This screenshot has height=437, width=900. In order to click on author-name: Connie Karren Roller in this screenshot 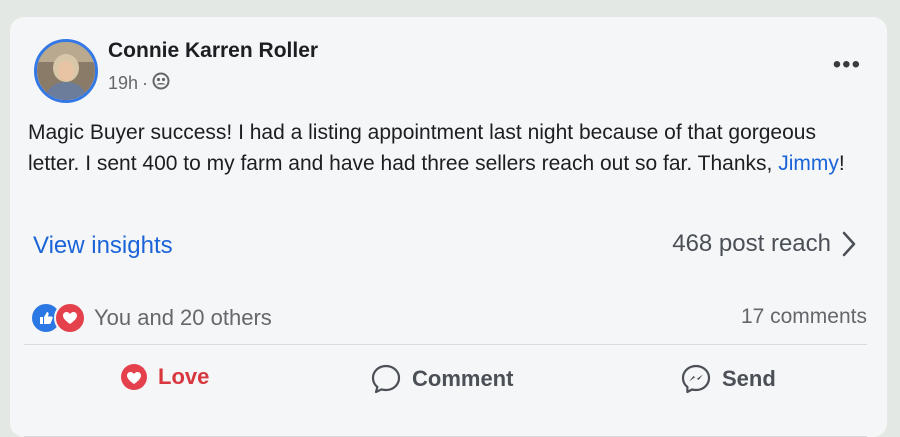, I will do `click(213, 51)`.